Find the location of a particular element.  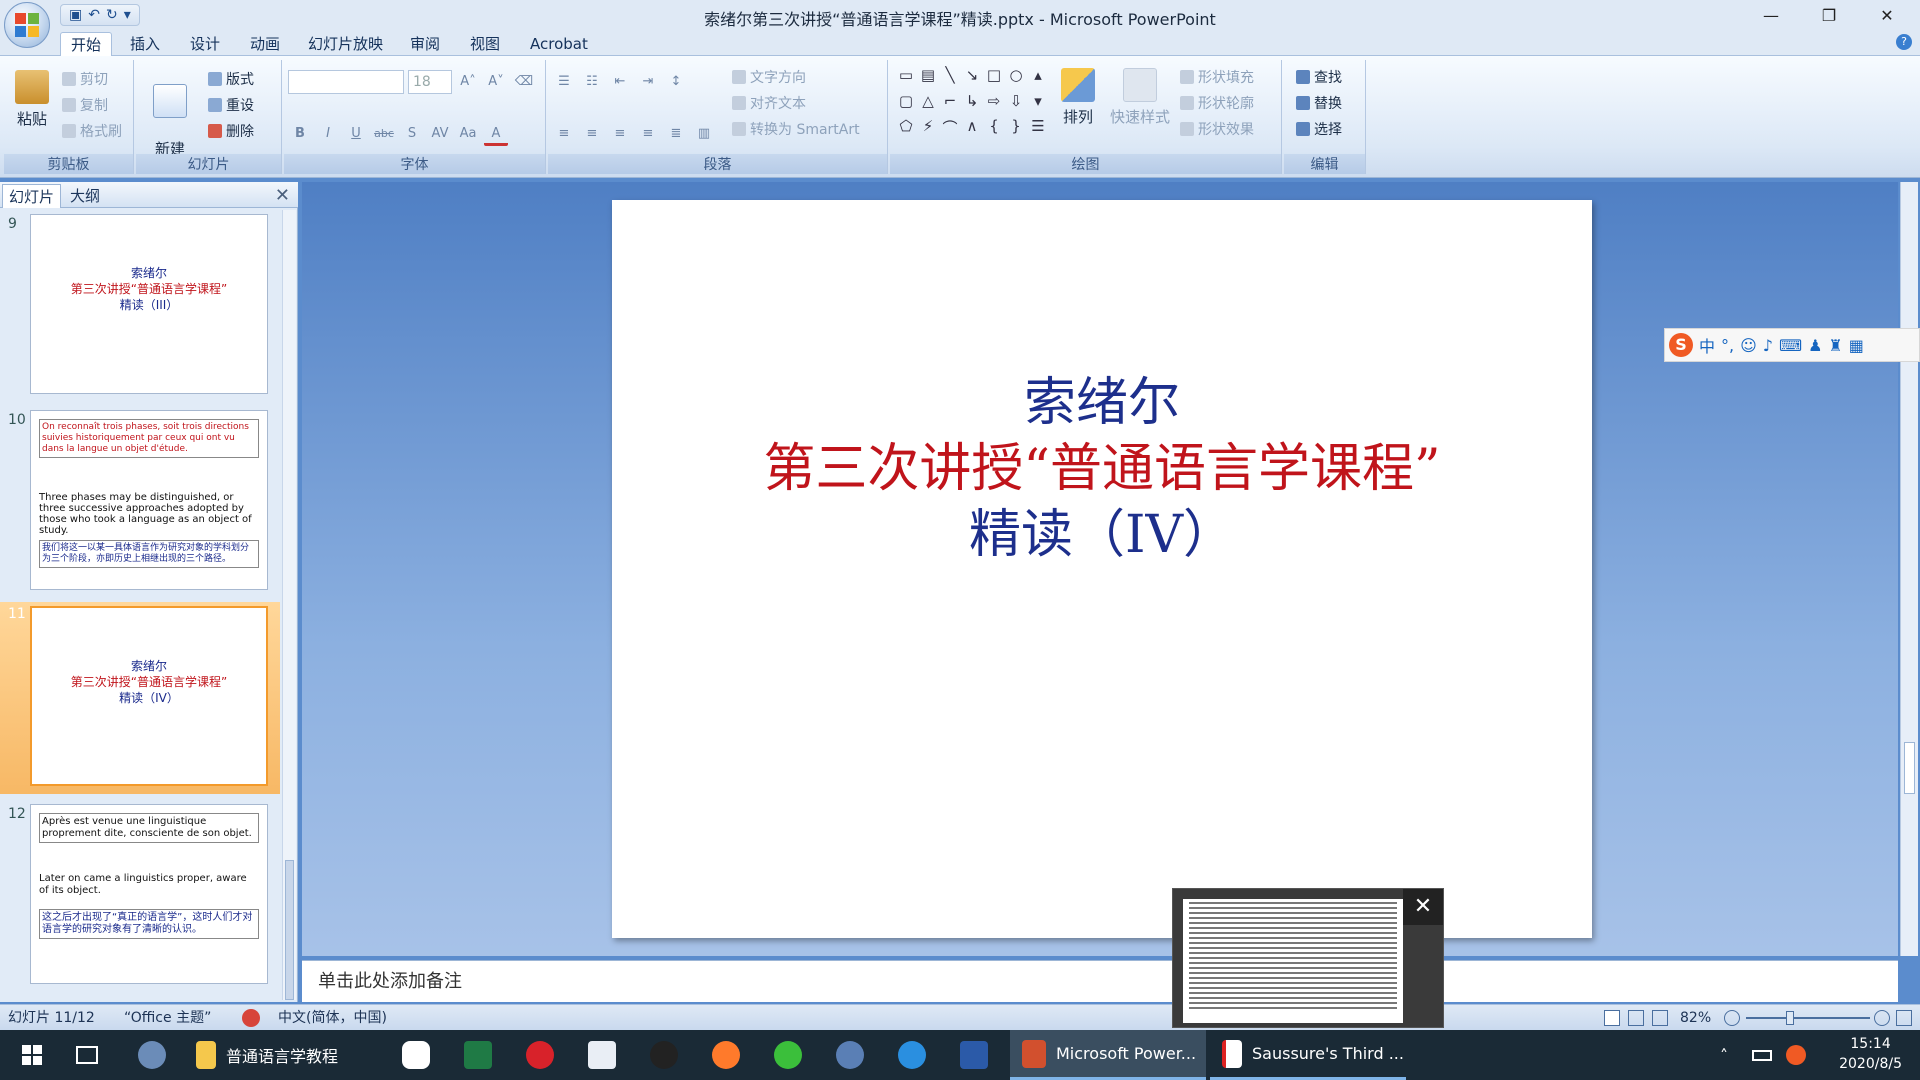

italic-button: I is located at coordinates (328, 134).